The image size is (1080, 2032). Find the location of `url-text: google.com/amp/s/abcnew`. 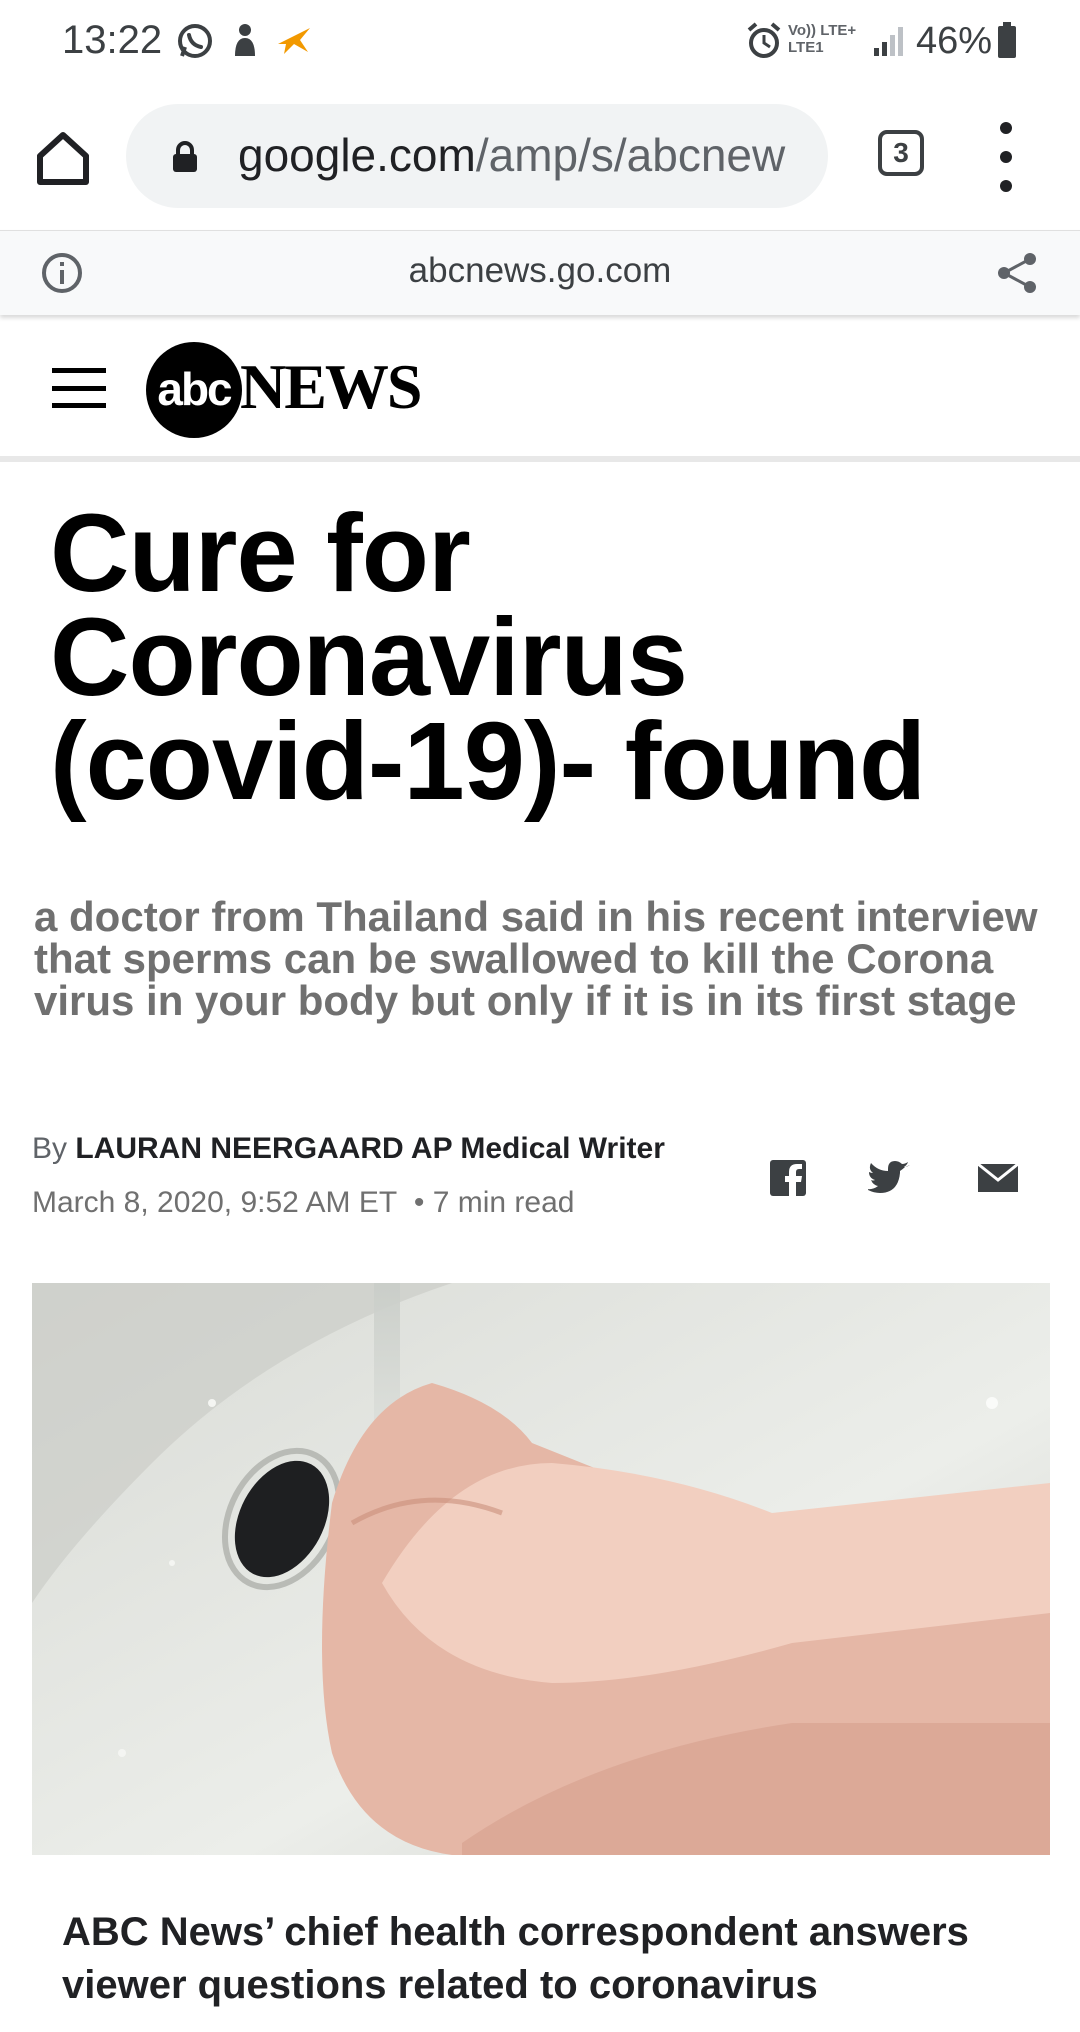

url-text: google.com/amp/s/abcnew is located at coordinates (511, 155).